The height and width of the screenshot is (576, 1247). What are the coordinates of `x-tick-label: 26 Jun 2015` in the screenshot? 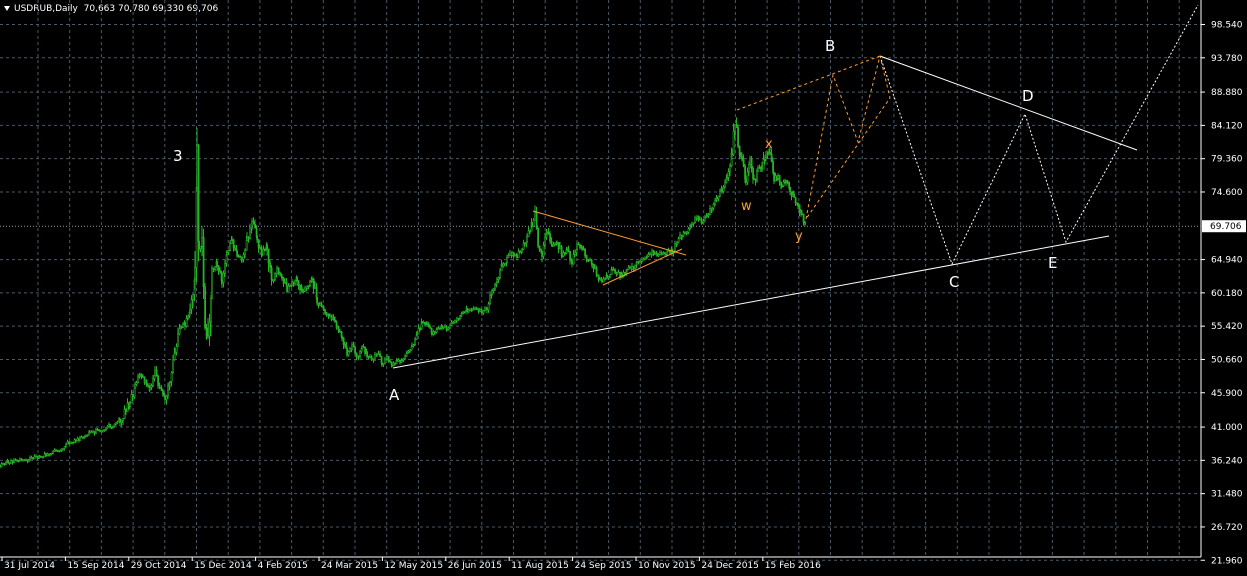 It's located at (475, 566).